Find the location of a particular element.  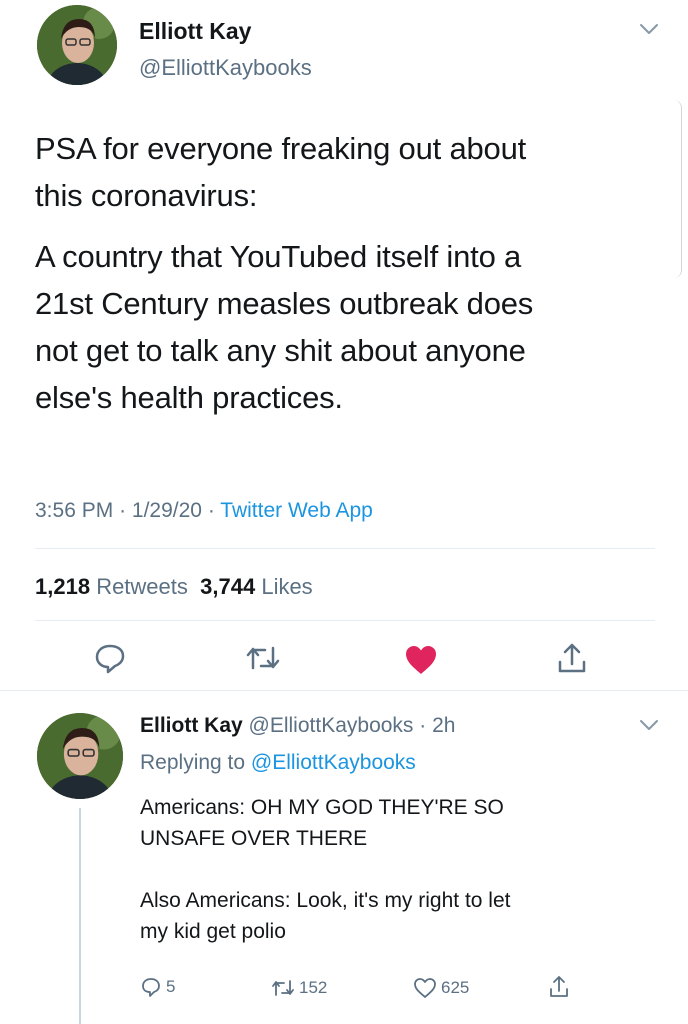

reply-text-line: UNSAFE OVER THERE is located at coordinates (254, 838).